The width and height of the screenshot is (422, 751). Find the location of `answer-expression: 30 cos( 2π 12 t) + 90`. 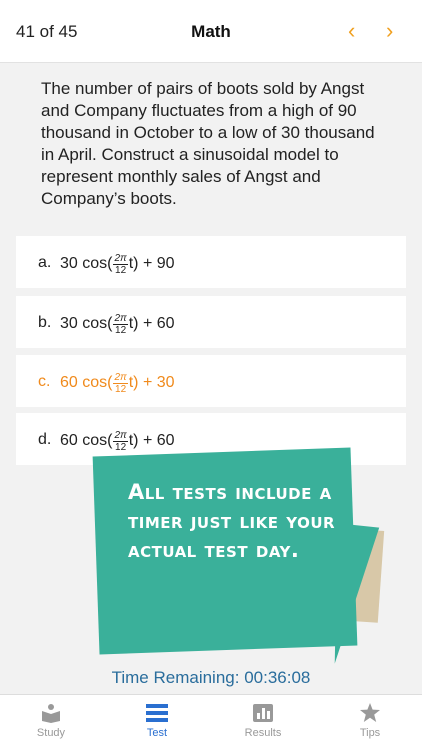

answer-expression: 30 cos( 2π 12 t) + 90 is located at coordinates (117, 264).